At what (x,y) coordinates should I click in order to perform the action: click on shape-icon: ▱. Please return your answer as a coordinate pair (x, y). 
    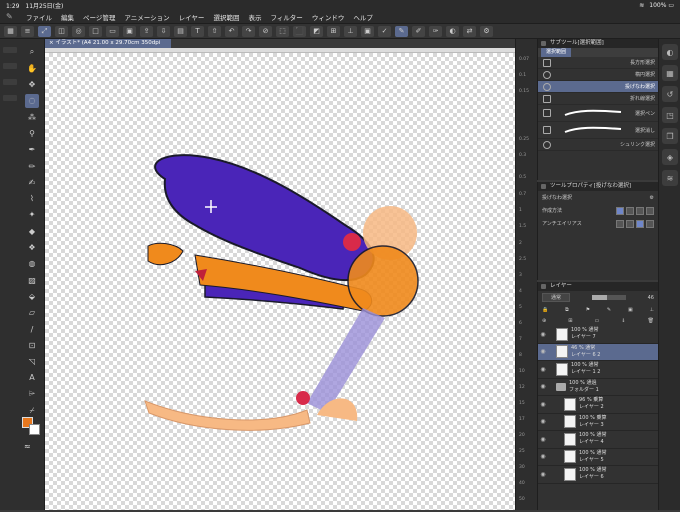
    Looking at the image, I should click on (32, 313).